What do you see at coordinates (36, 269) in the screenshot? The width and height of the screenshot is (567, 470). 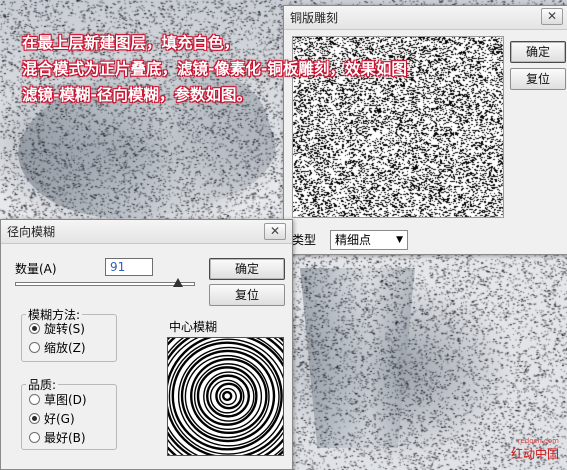 I see `amount-label: 数量(A)` at bounding box center [36, 269].